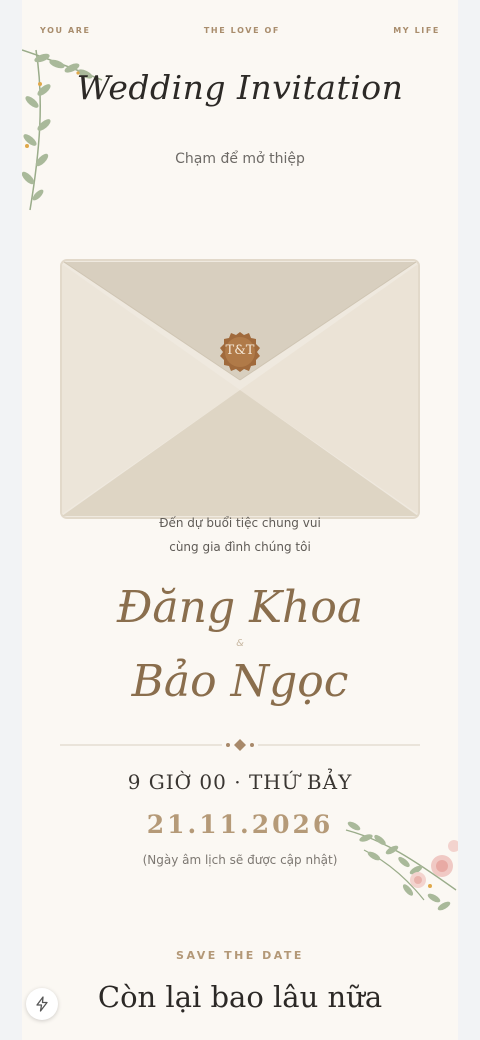 The image size is (480, 1040). What do you see at coordinates (240, 745) in the screenshot?
I see `ornament-divider` at bounding box center [240, 745].